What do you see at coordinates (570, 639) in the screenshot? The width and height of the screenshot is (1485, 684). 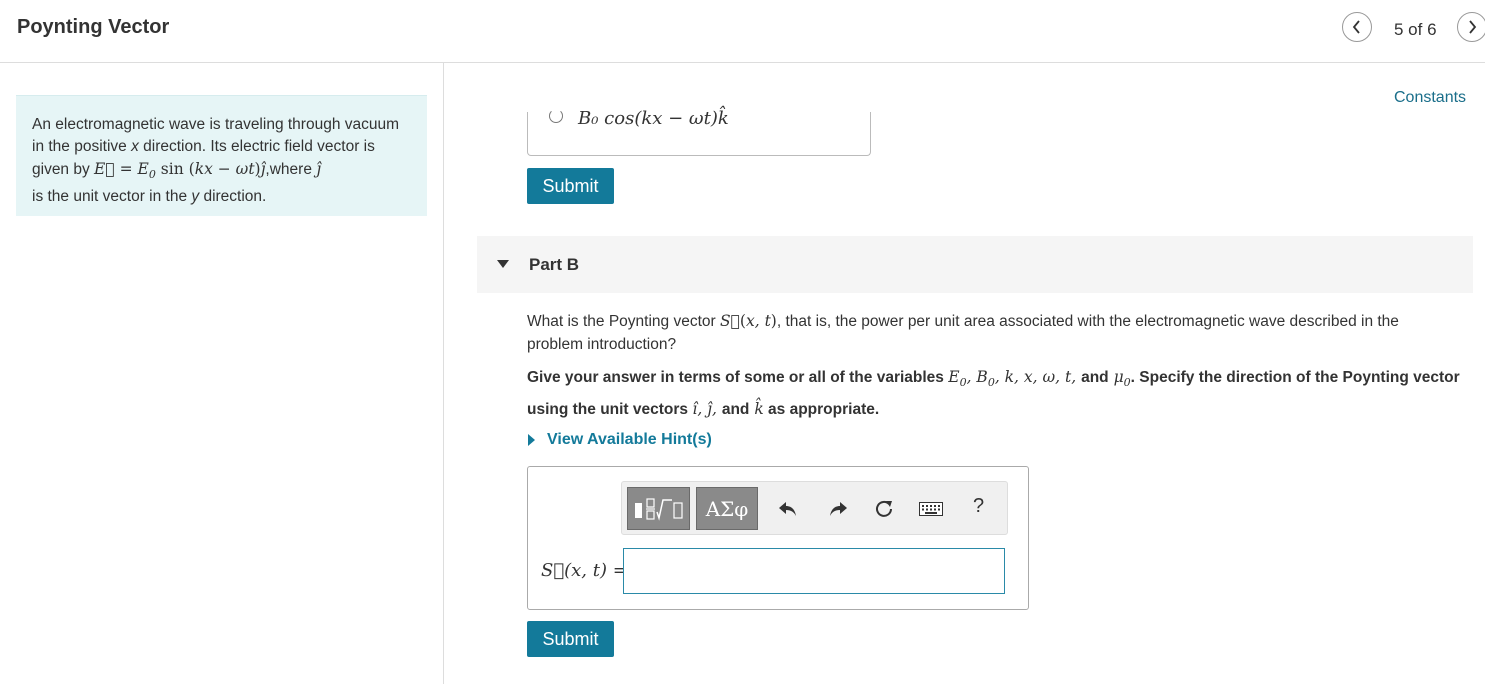 I see `part-b-submit-button: Submit` at bounding box center [570, 639].